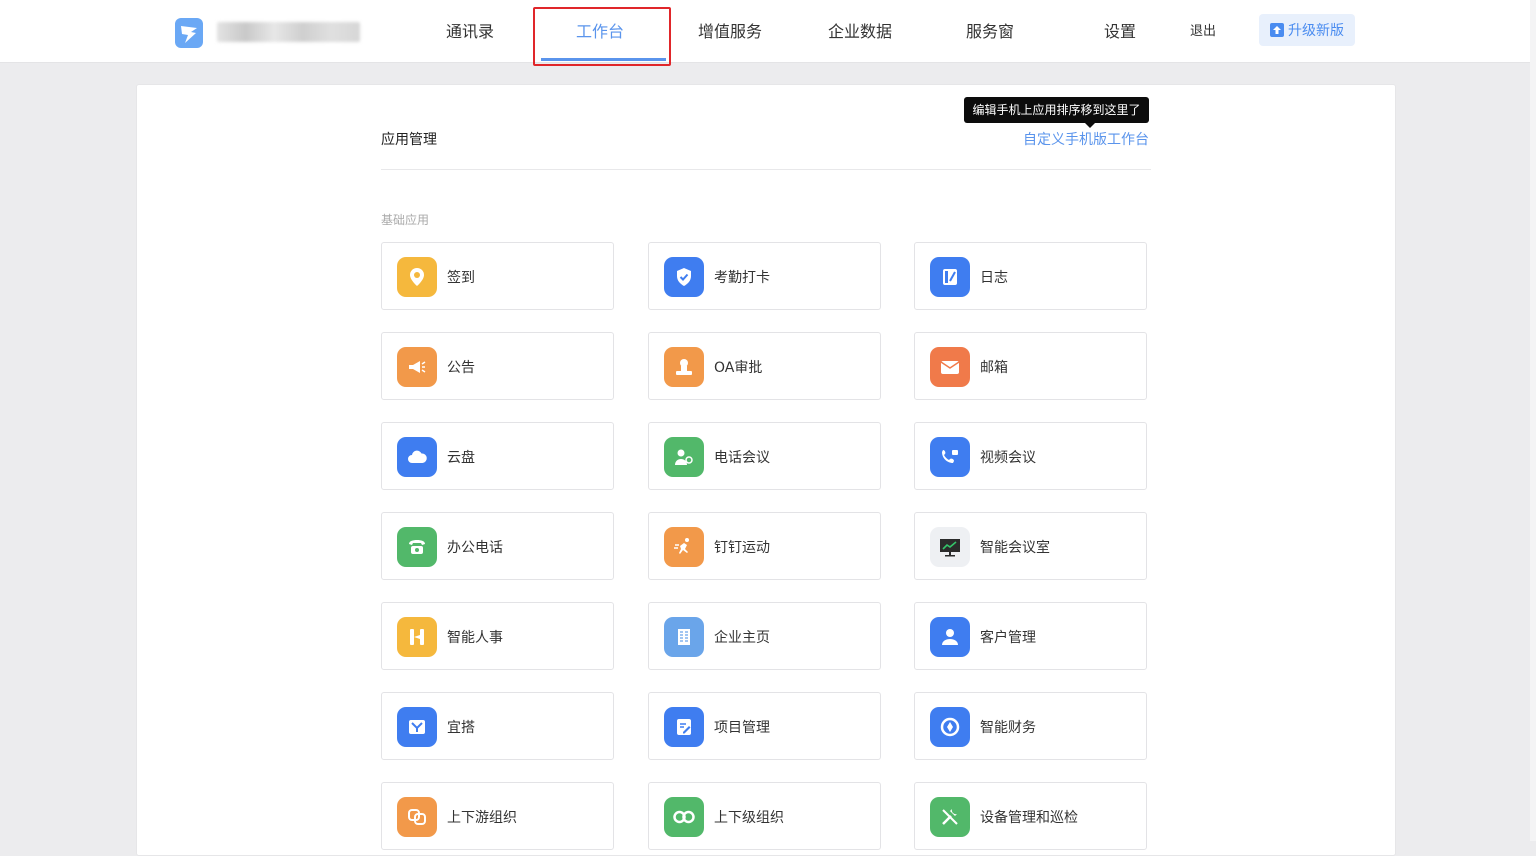 The height and width of the screenshot is (856, 1536). What do you see at coordinates (950, 727) in the screenshot?
I see `finance-icon` at bounding box center [950, 727].